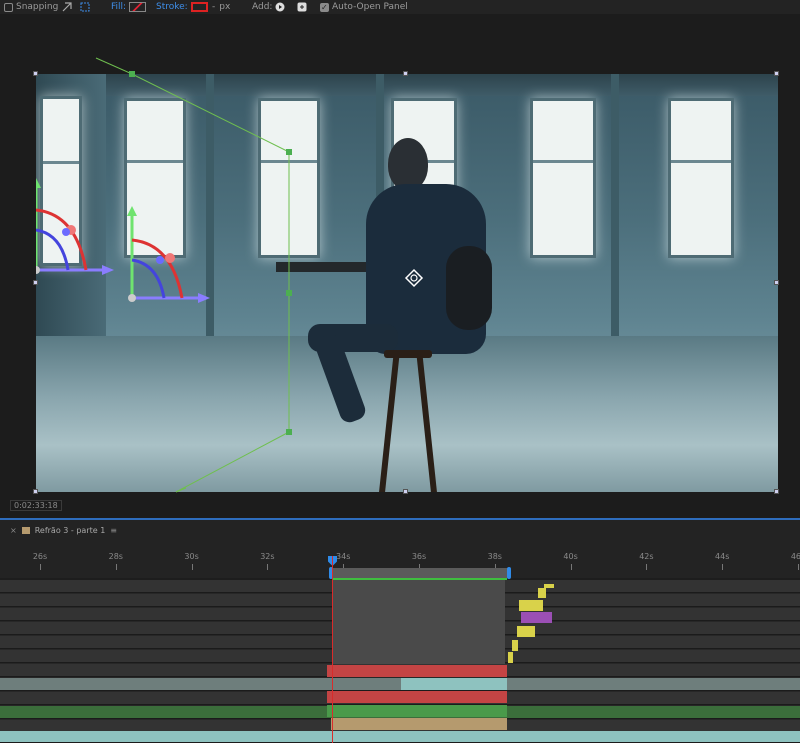 This screenshot has height=743, width=800. Describe the element at coordinates (267, 556) in the screenshot. I see `ruler-tick-label: 32s` at that location.